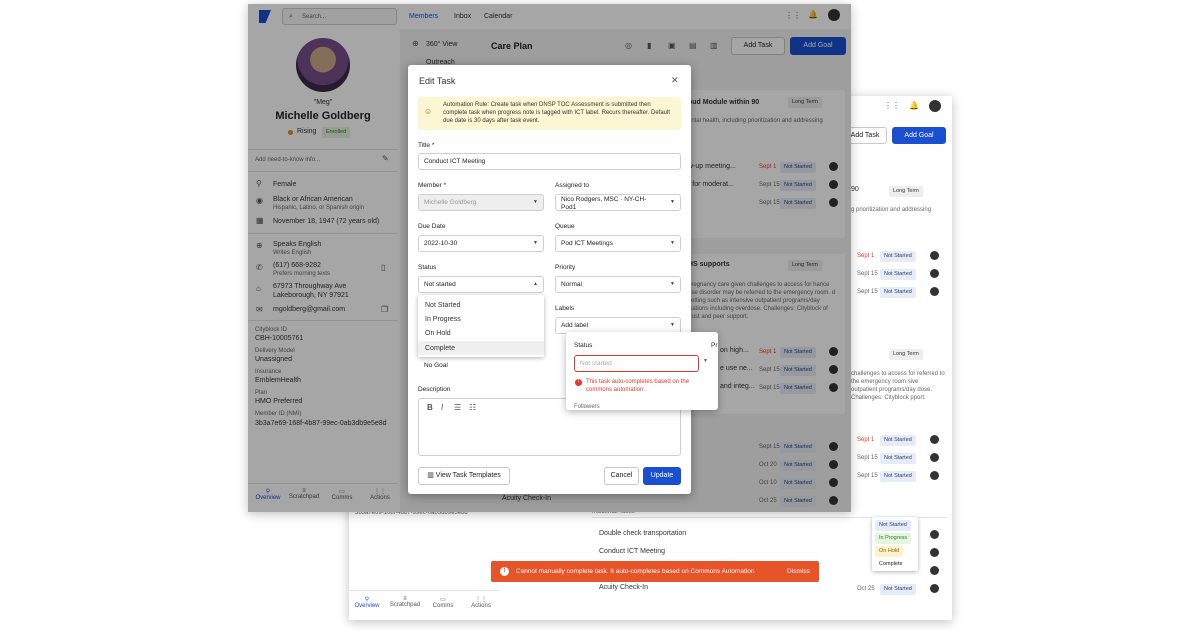  Describe the element at coordinates (914, 106) in the screenshot. I see `bell-icon: 🔔` at that location.